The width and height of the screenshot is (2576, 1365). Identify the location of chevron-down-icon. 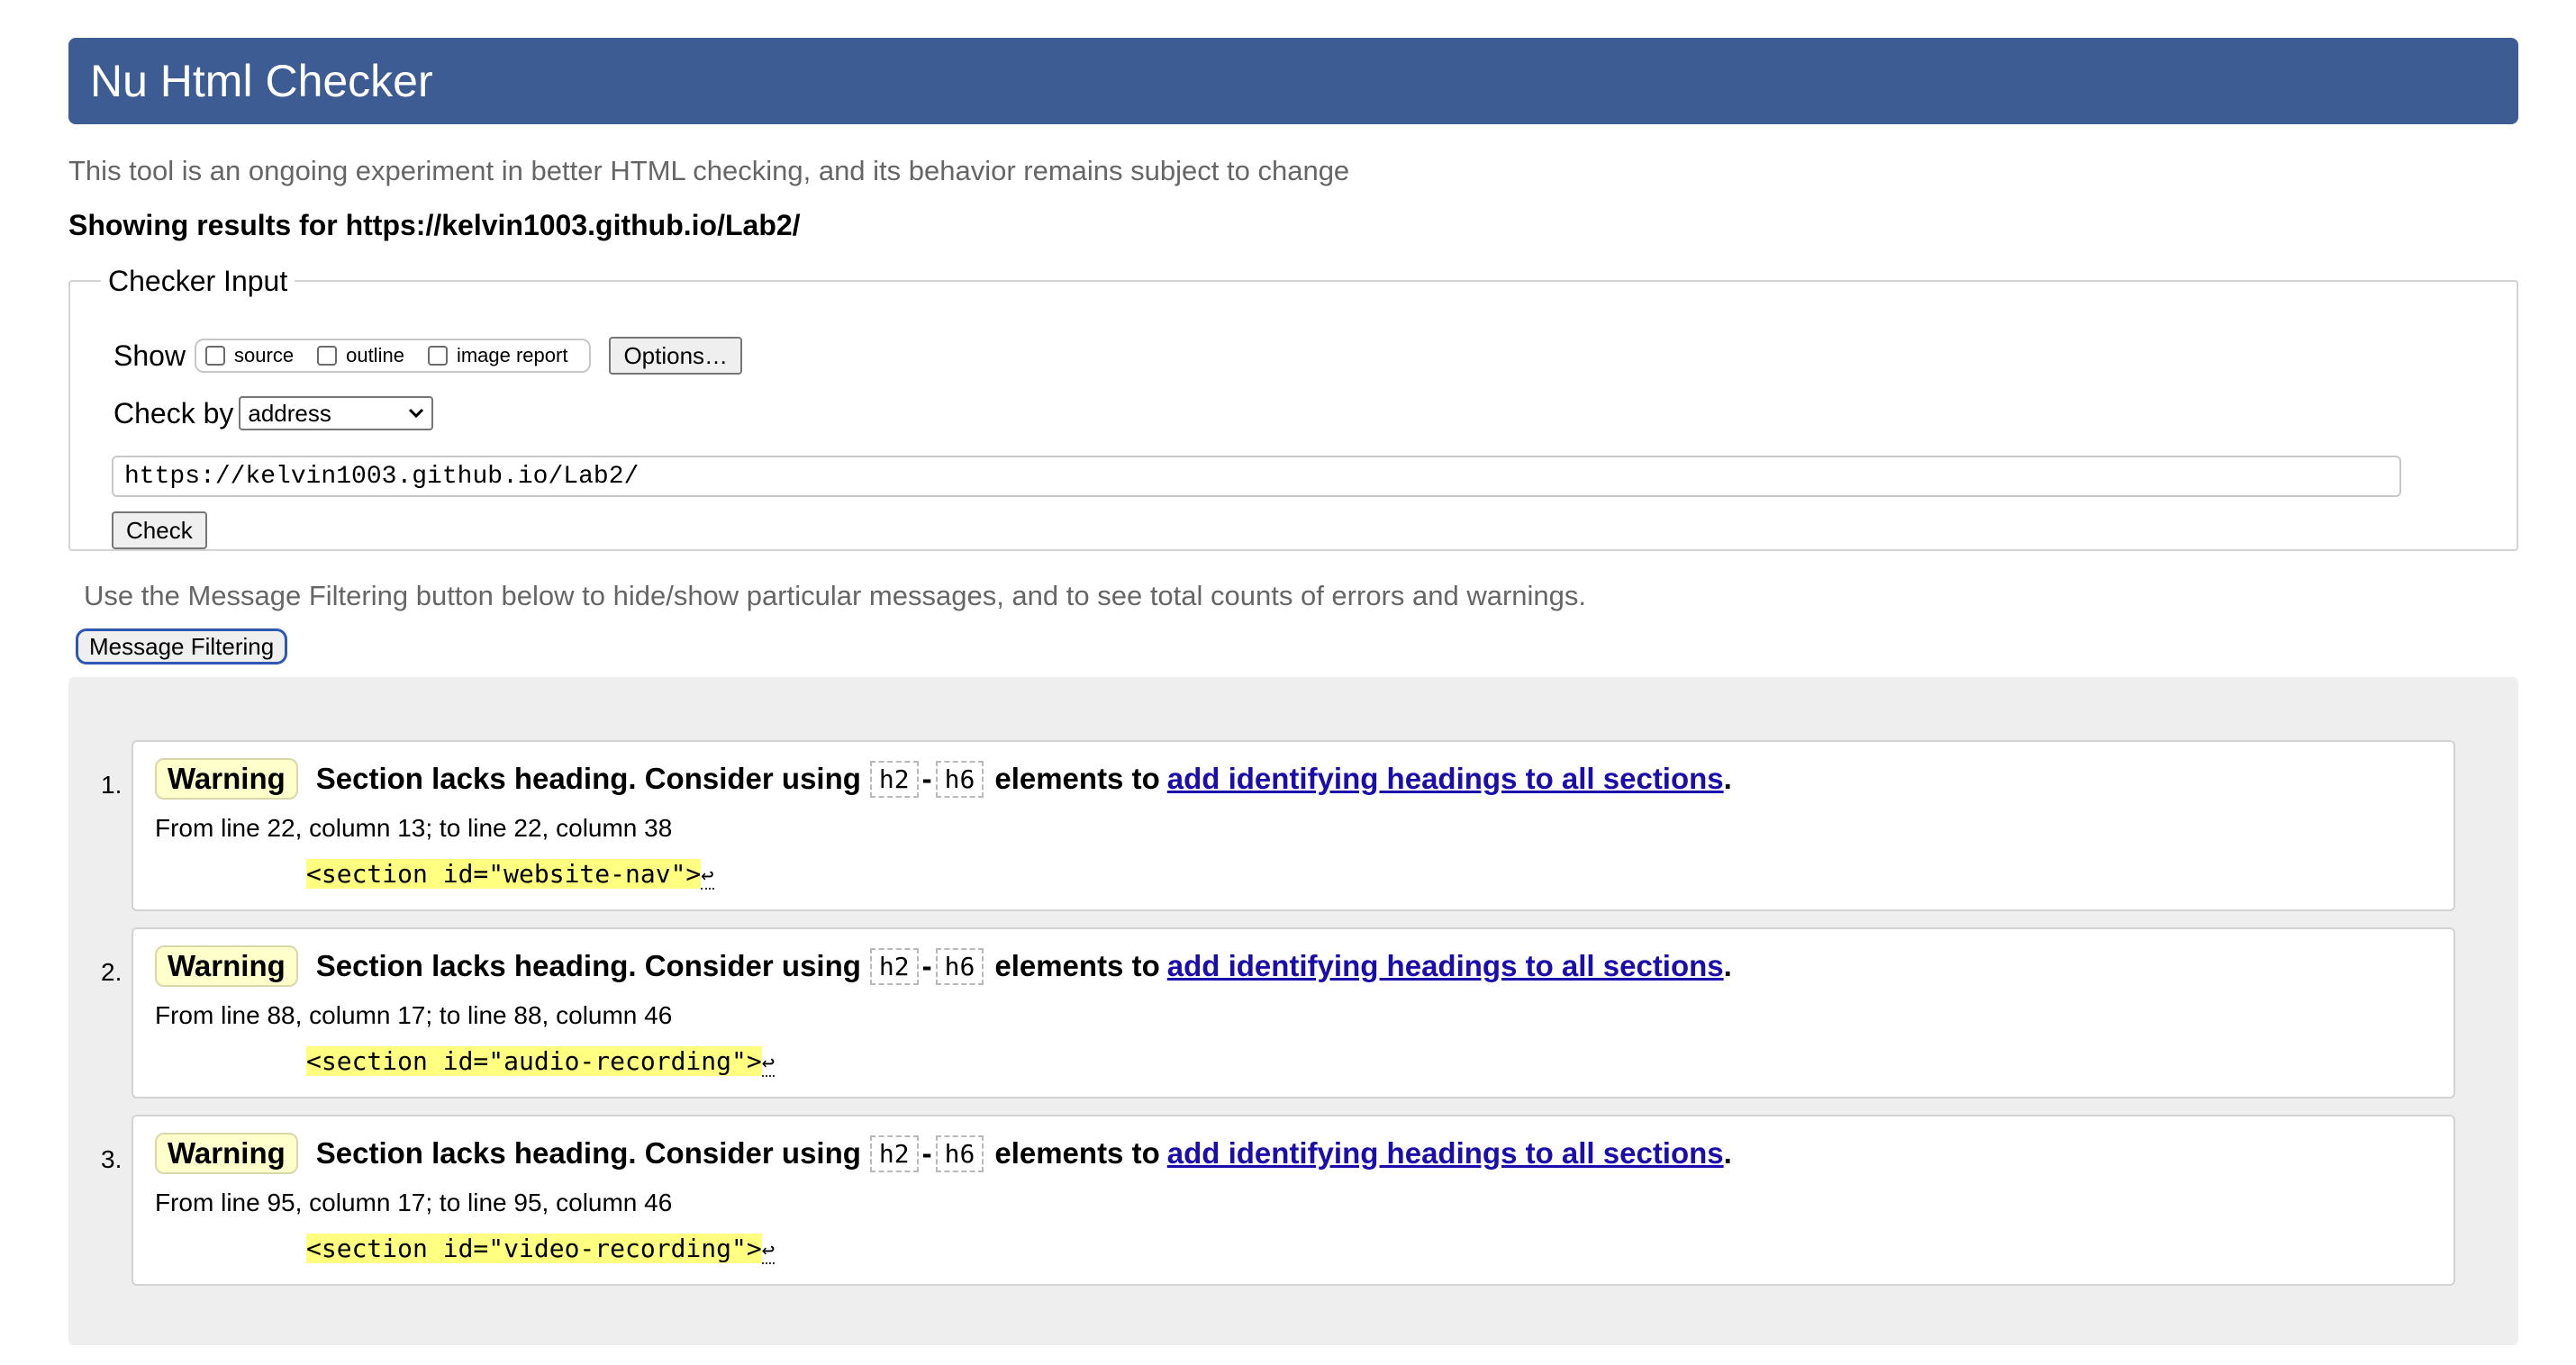
(416, 413).